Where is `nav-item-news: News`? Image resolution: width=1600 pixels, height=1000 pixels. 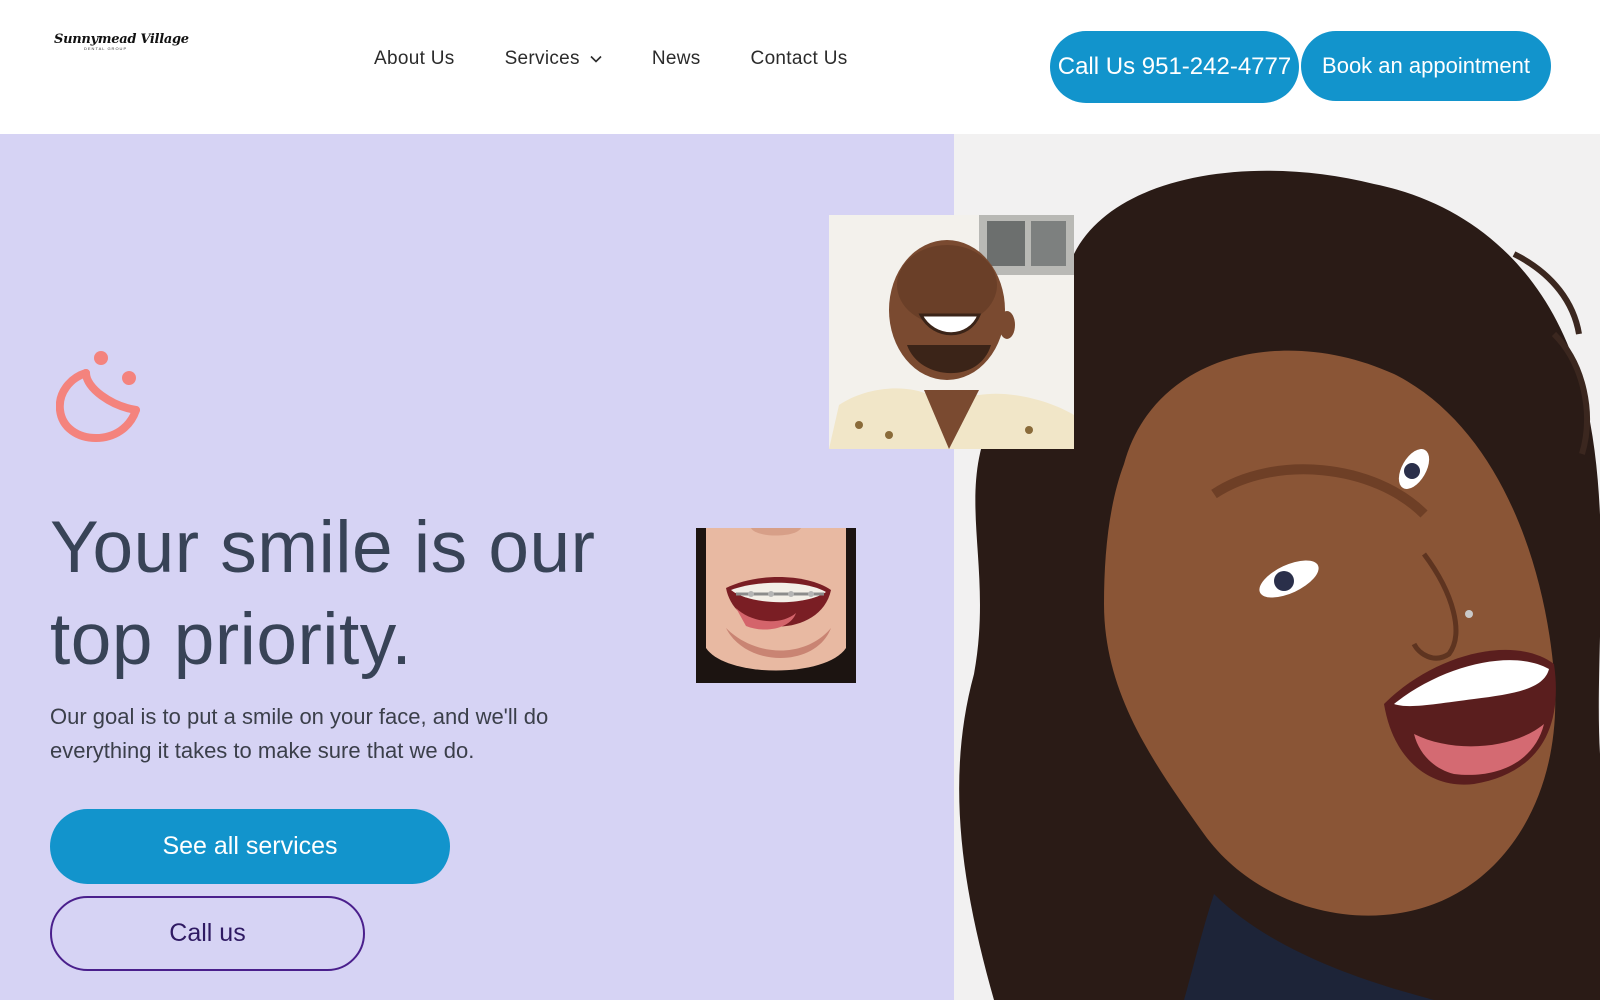 nav-item-news: News is located at coordinates (676, 59).